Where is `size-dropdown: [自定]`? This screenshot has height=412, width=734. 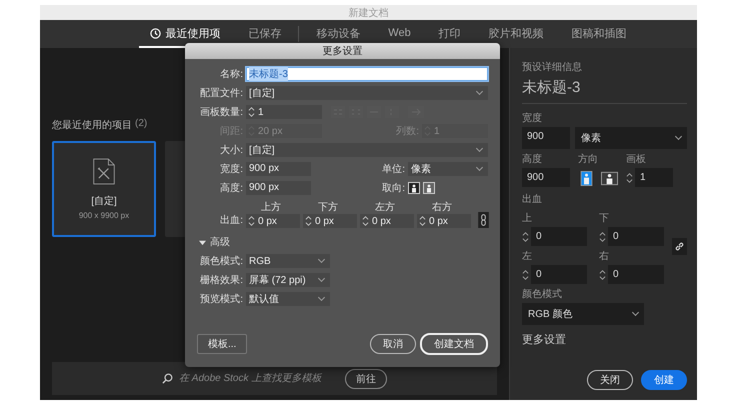 size-dropdown: [自定] is located at coordinates (367, 150).